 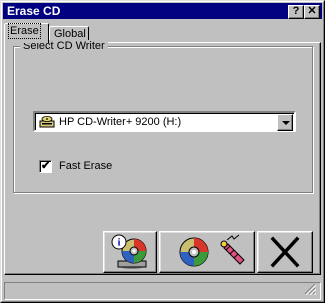 What do you see at coordinates (285, 255) in the screenshot?
I see `x-icon` at bounding box center [285, 255].